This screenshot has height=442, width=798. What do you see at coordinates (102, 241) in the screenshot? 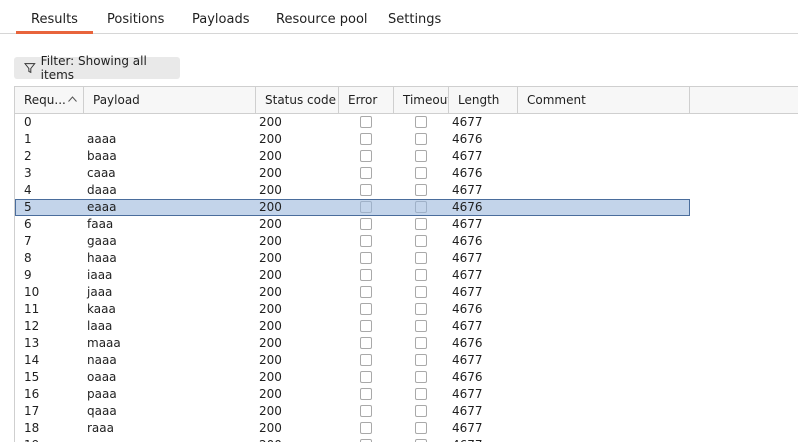
I see `cell-payload: gaaa` at bounding box center [102, 241].